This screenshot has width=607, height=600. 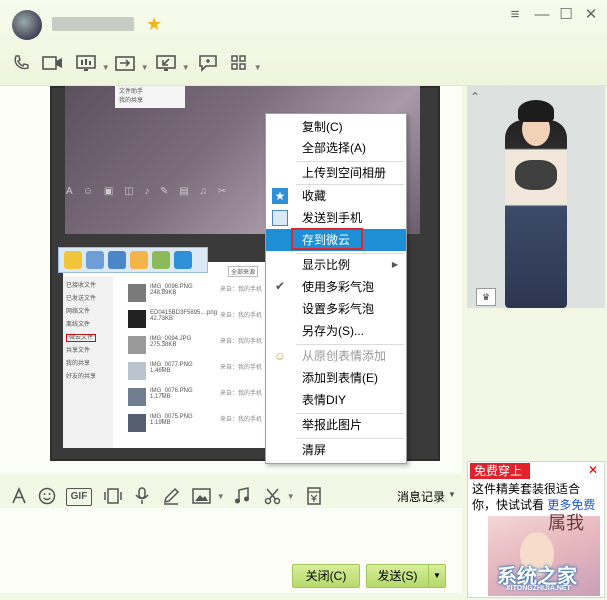 What do you see at coordinates (171, 497) in the screenshot?
I see `doodle-icon` at bounding box center [171, 497].